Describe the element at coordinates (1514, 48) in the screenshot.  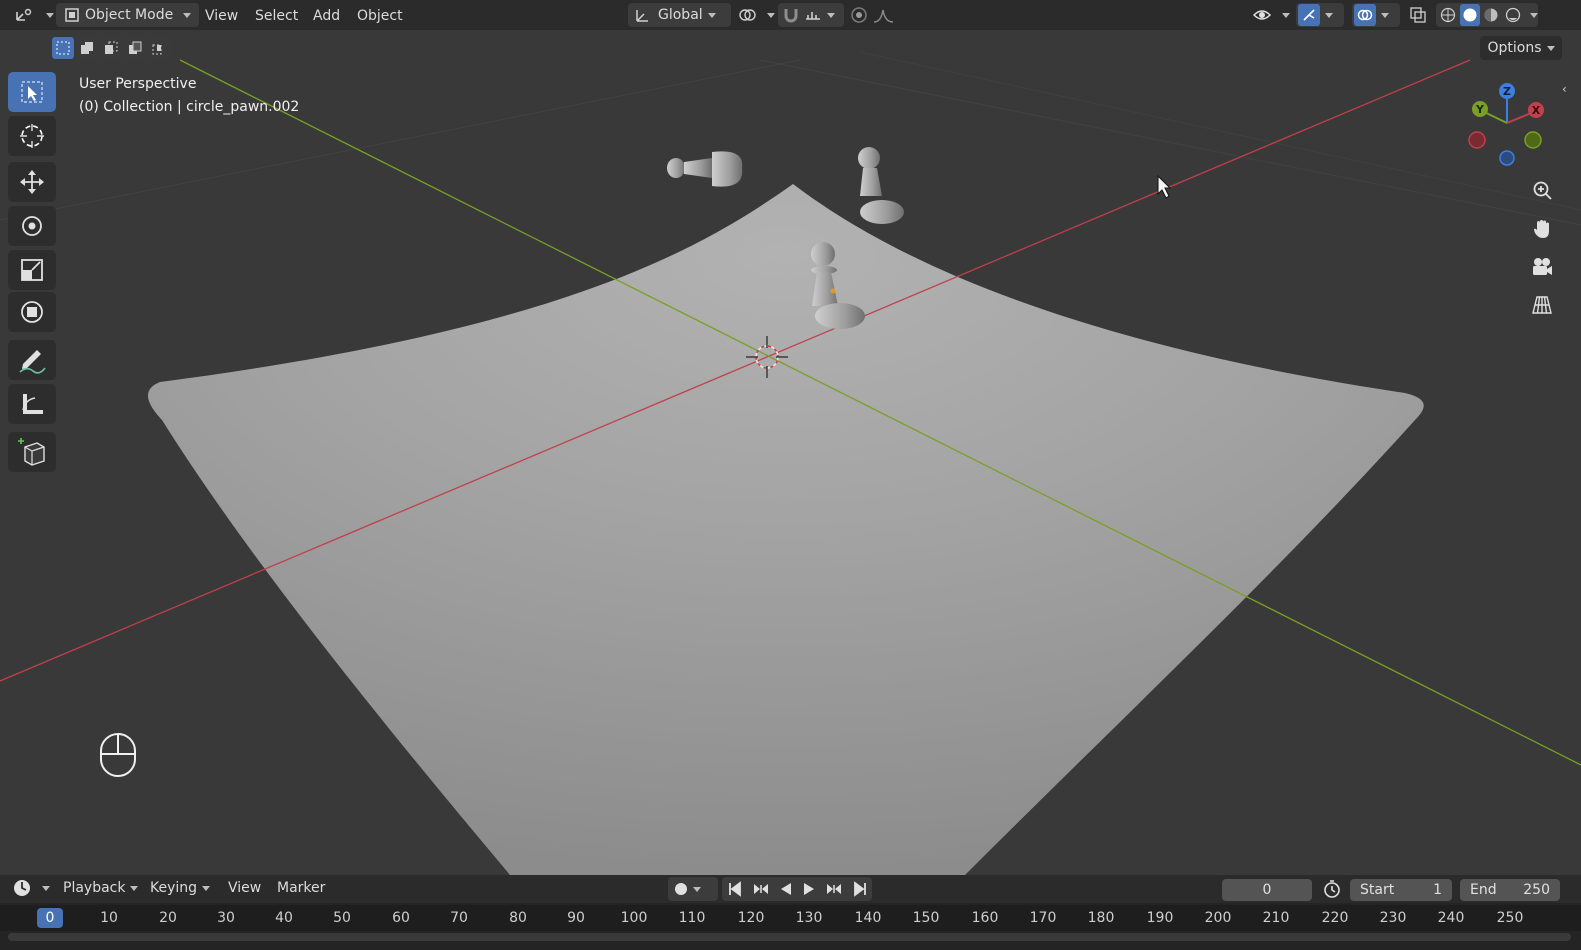
I see `options-label: Options` at that location.